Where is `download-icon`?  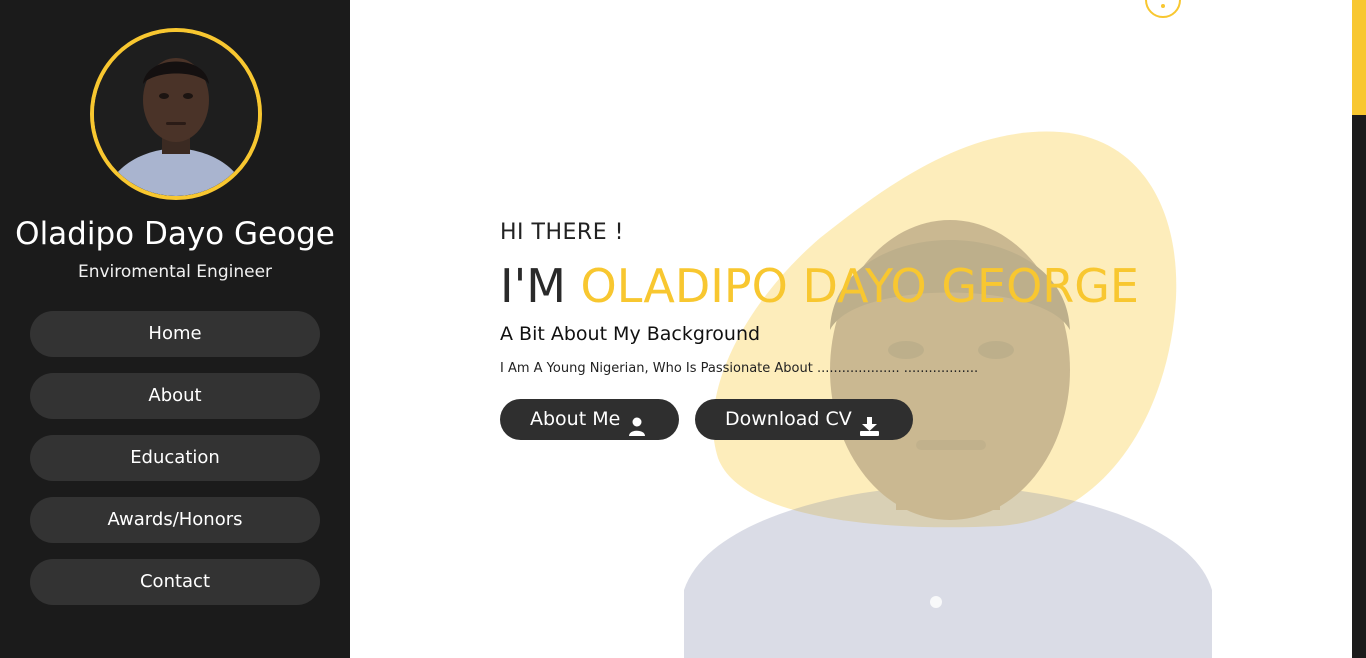 download-icon is located at coordinates (869, 430).